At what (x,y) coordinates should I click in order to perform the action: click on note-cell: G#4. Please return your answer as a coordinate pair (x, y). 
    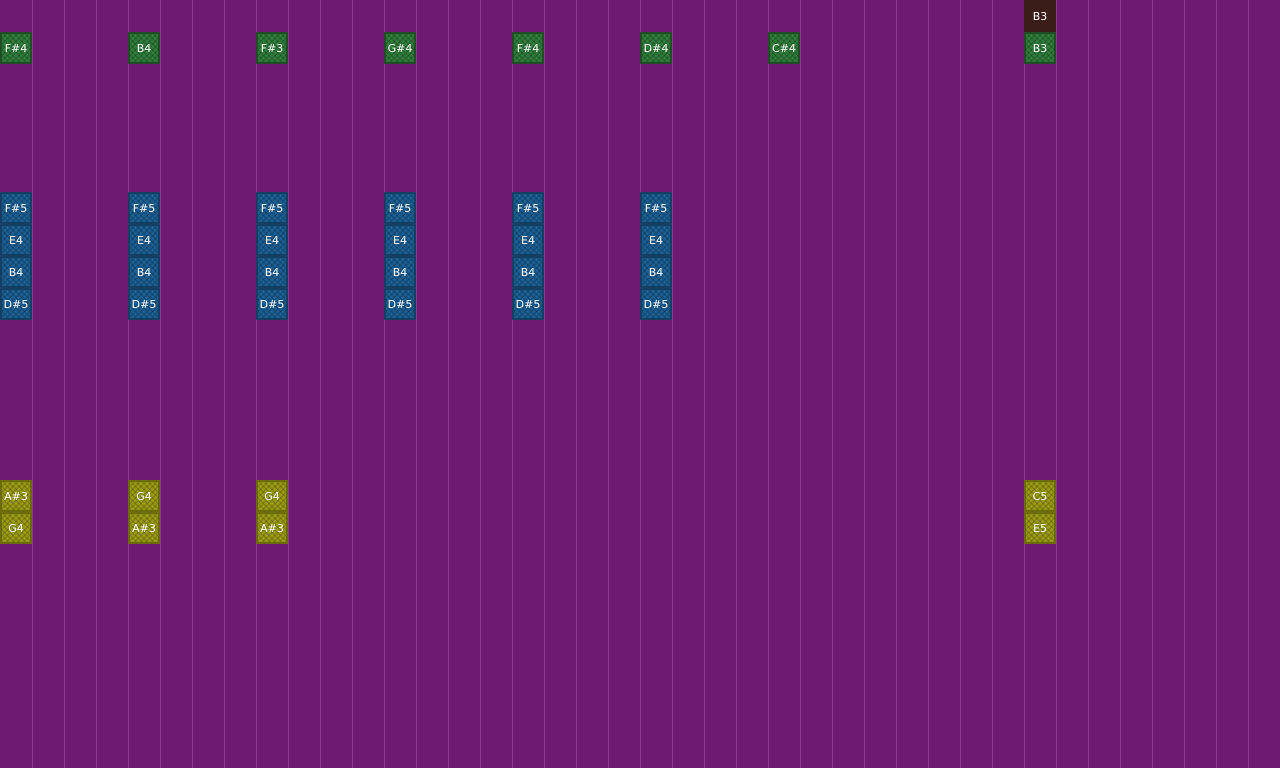
    Looking at the image, I should click on (400, 48).